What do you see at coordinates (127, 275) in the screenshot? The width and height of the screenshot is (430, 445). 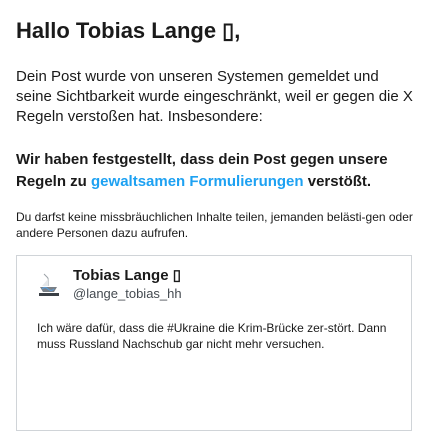 I see `post-author-name: Tobias Lange ▯` at bounding box center [127, 275].